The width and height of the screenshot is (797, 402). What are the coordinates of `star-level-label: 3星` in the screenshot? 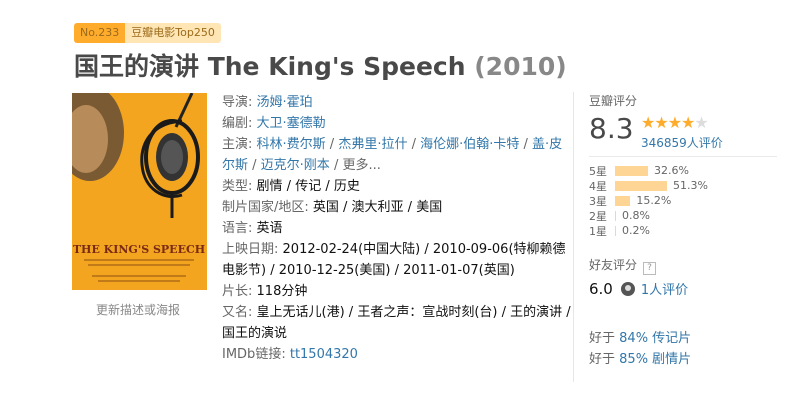 It's located at (598, 201).